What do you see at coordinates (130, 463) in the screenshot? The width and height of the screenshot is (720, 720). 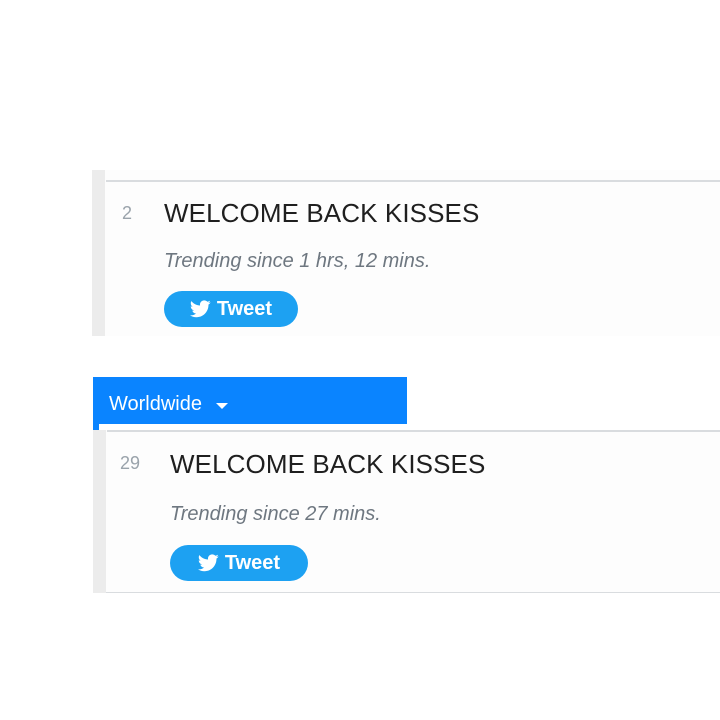 I see `trend-rank: 29` at bounding box center [130, 463].